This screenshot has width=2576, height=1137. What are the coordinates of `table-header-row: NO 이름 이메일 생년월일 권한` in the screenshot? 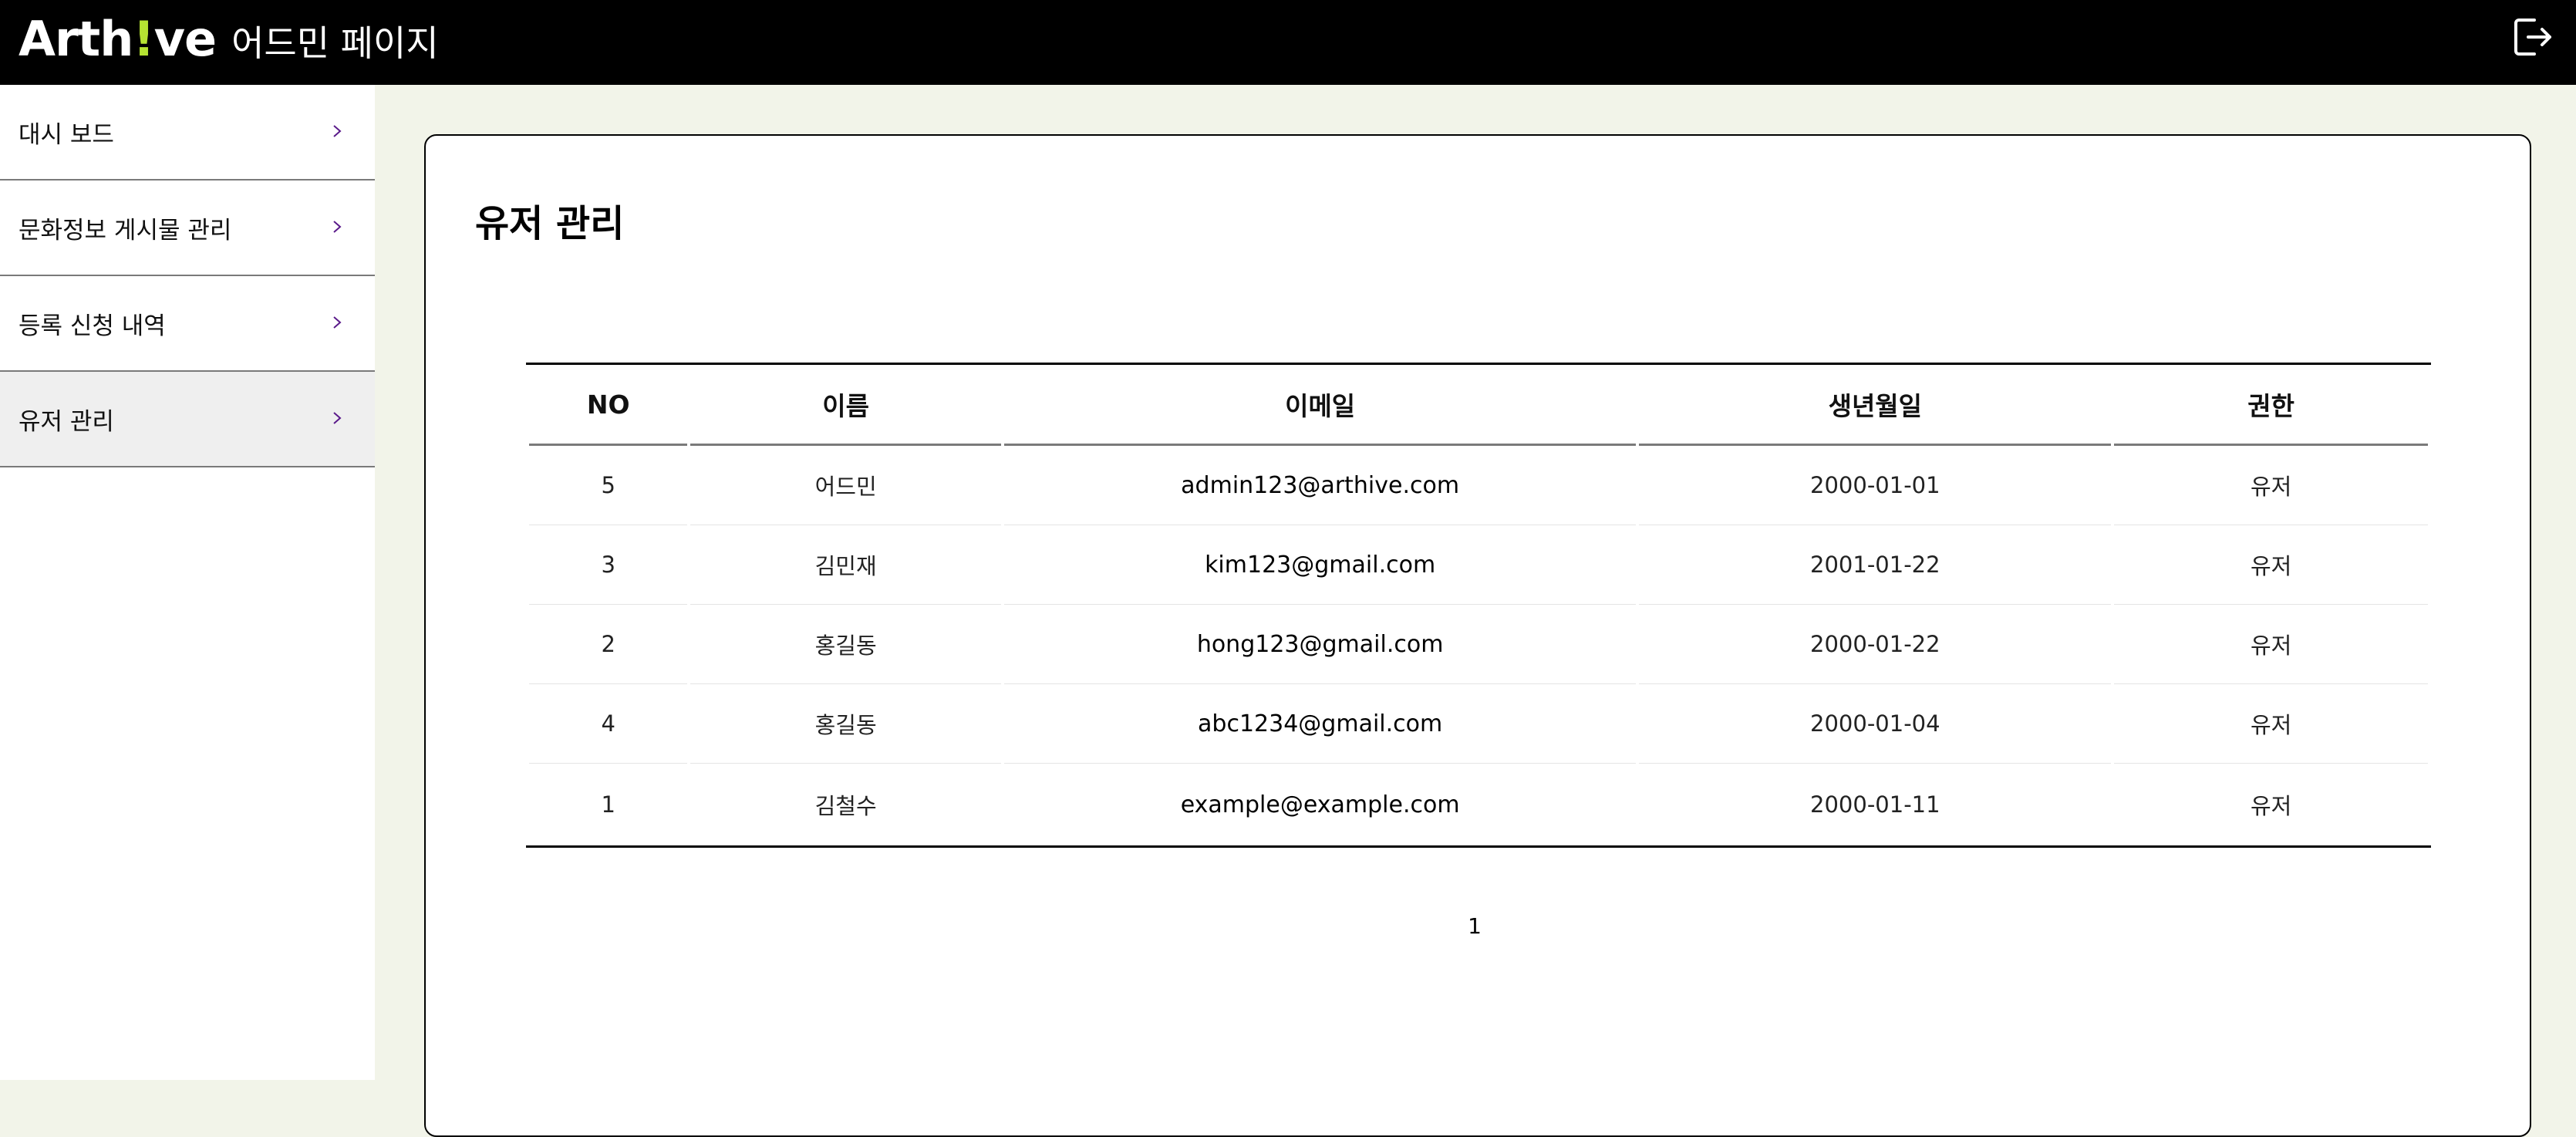 It's located at (1478, 405).